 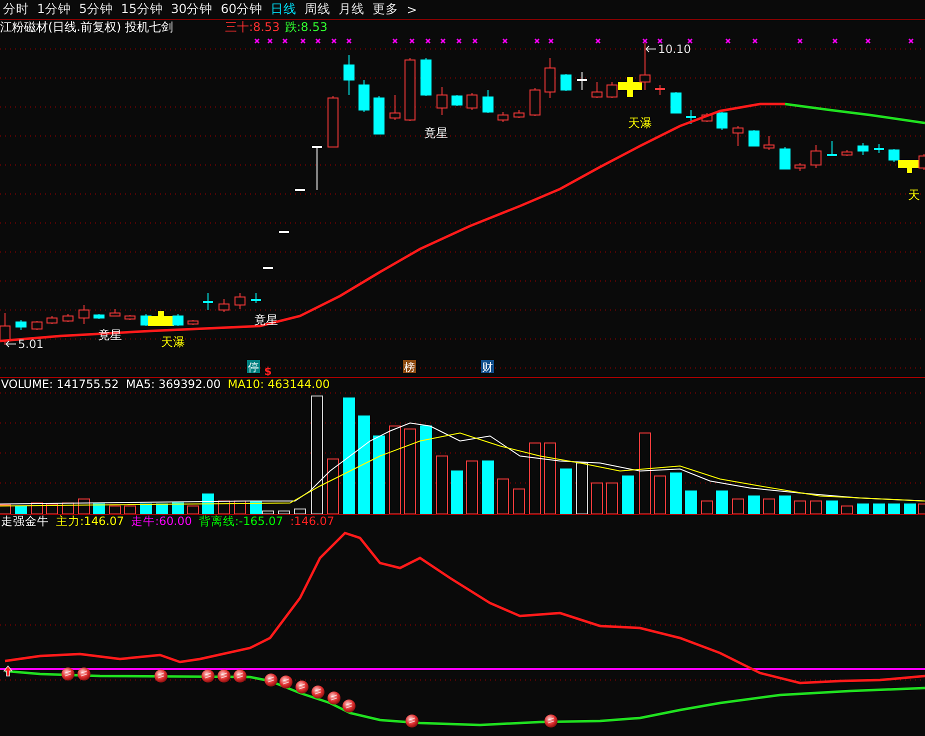 What do you see at coordinates (252, 27) in the screenshot?
I see `legend-text: 三十:8.53` at bounding box center [252, 27].